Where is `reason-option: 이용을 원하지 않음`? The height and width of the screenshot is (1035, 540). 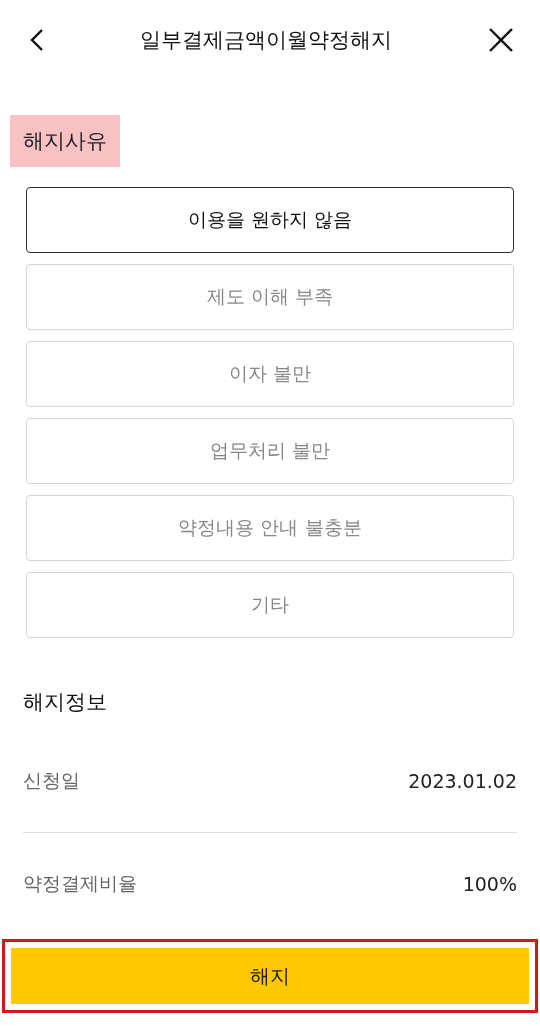
reason-option: 이용을 원하지 않음 is located at coordinates (270, 220).